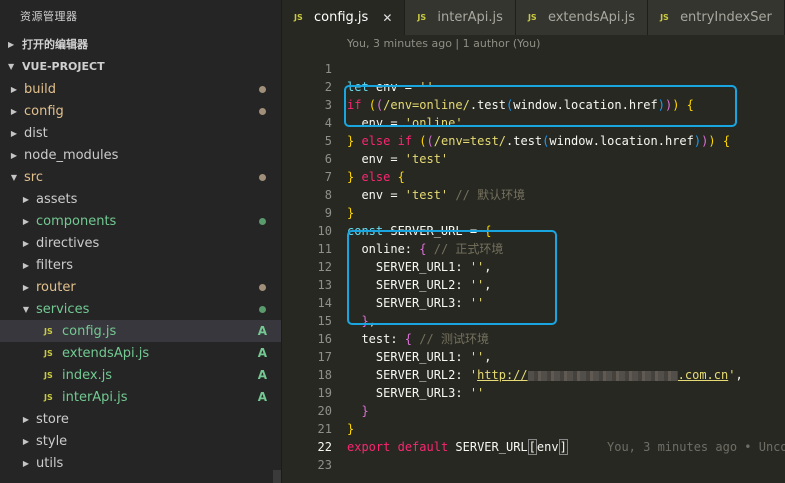  What do you see at coordinates (328, 123) in the screenshot?
I see `line-number: 4` at bounding box center [328, 123].